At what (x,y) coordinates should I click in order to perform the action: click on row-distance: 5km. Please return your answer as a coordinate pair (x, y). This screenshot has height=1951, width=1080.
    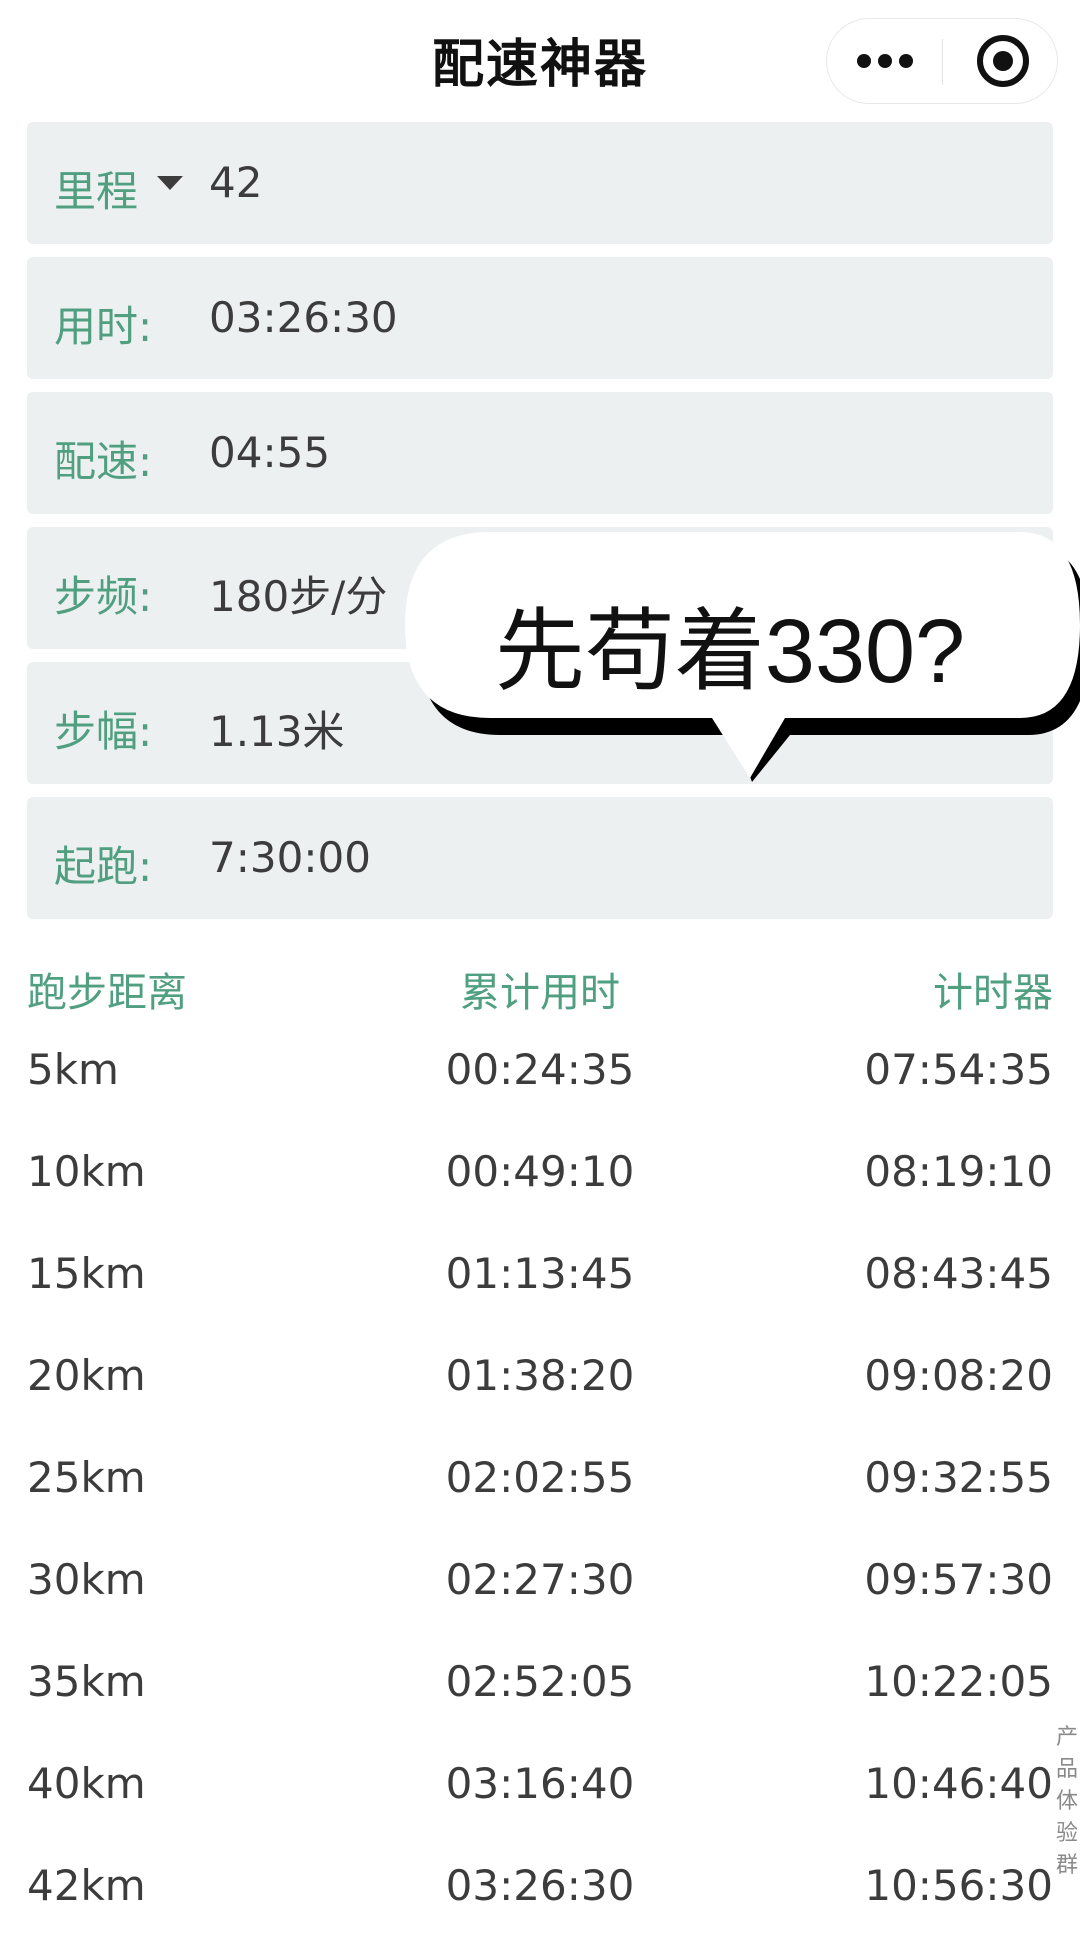
    Looking at the image, I should click on (73, 1069).